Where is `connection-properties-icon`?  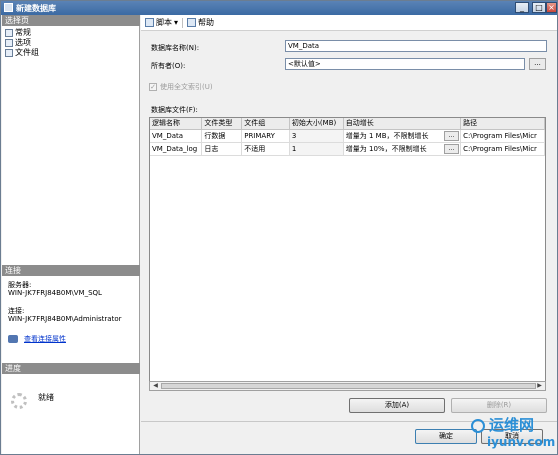
connection-properties-icon is located at coordinates (13, 339).